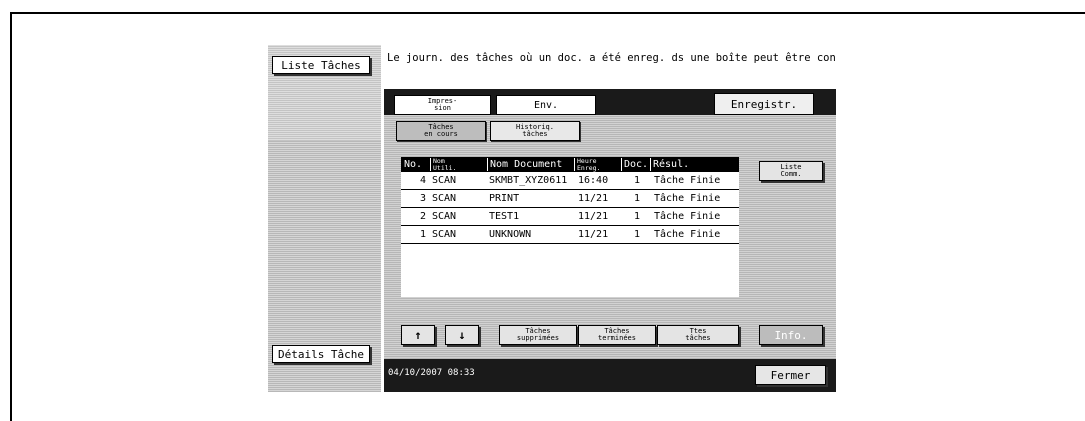 Image resolution: width=1085 pixels, height=421 pixels. I want to click on date-time: 04/10/2007 08:33, so click(431, 373).